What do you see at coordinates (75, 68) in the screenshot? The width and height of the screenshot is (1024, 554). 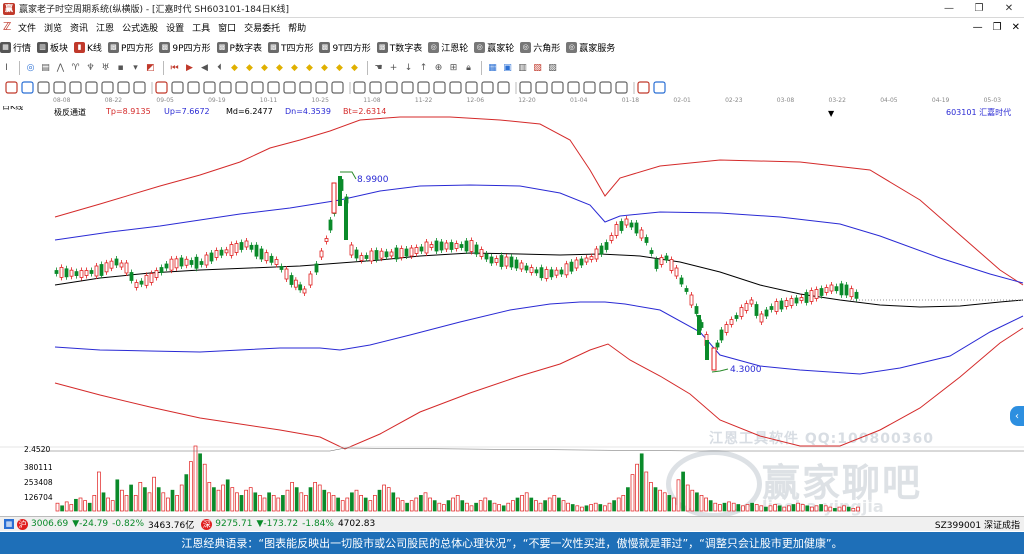 I see `channel-tool-icon: ♈` at bounding box center [75, 68].